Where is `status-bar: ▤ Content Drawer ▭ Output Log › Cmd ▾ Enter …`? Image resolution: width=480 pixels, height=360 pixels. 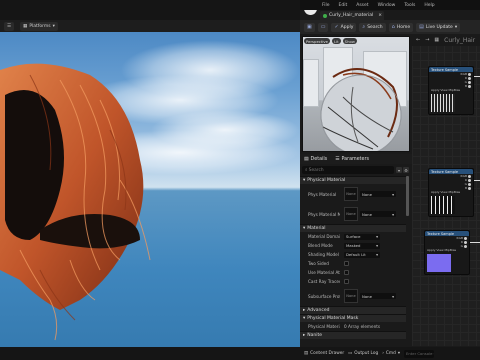
status-bar: ▤ Content Drawer ▭ Output Log › Cmd ▾ Enter … is located at coordinates (390, 353).